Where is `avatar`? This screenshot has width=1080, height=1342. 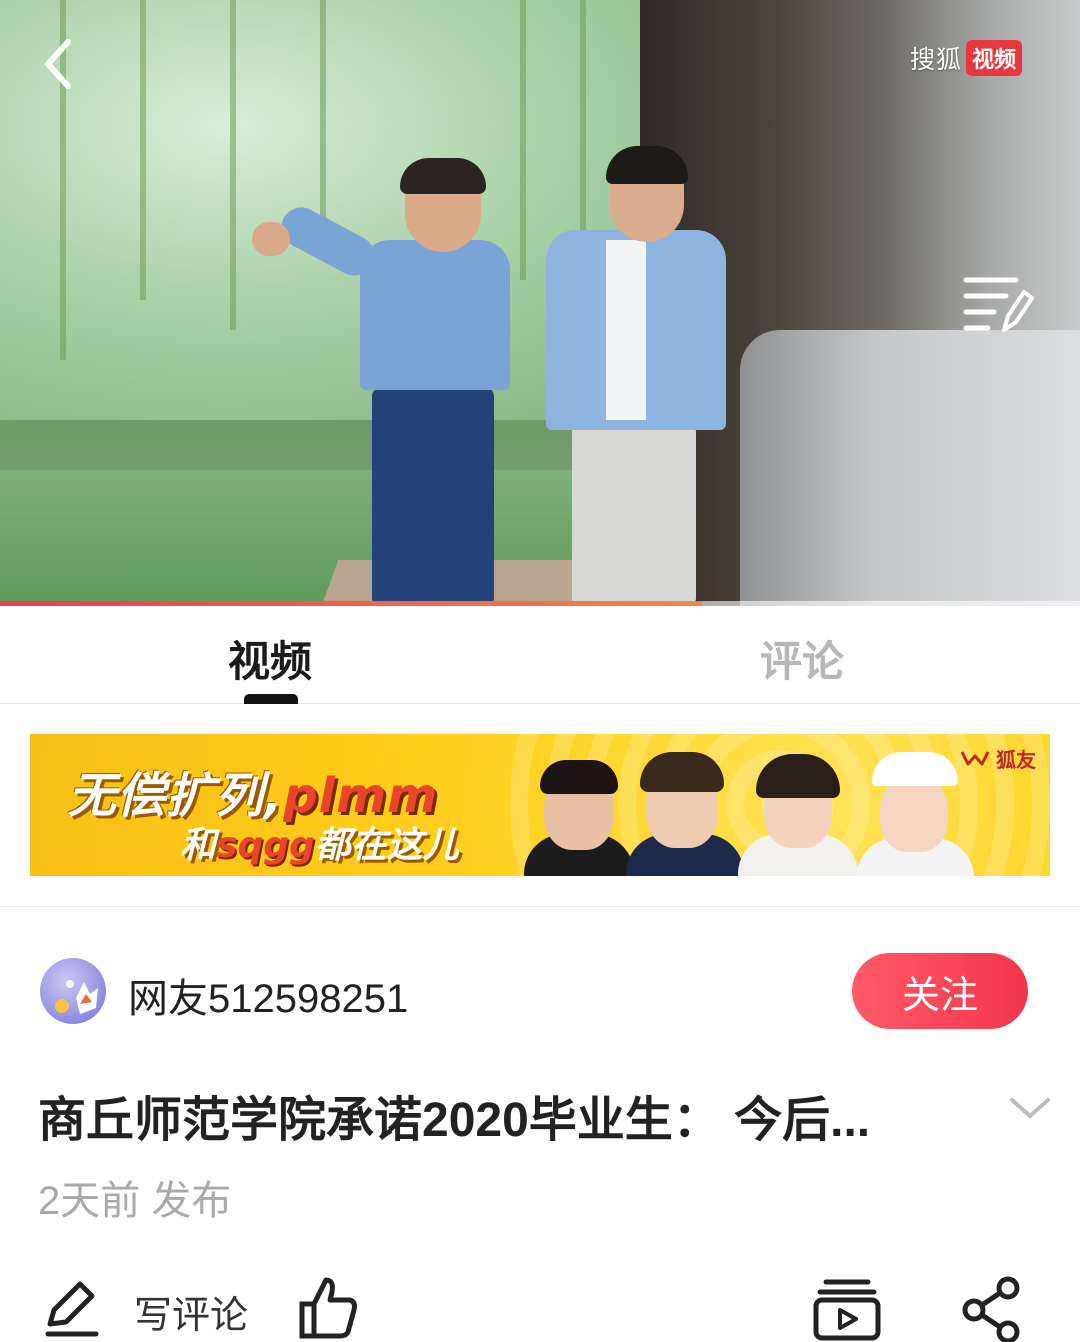
avatar is located at coordinates (73, 991).